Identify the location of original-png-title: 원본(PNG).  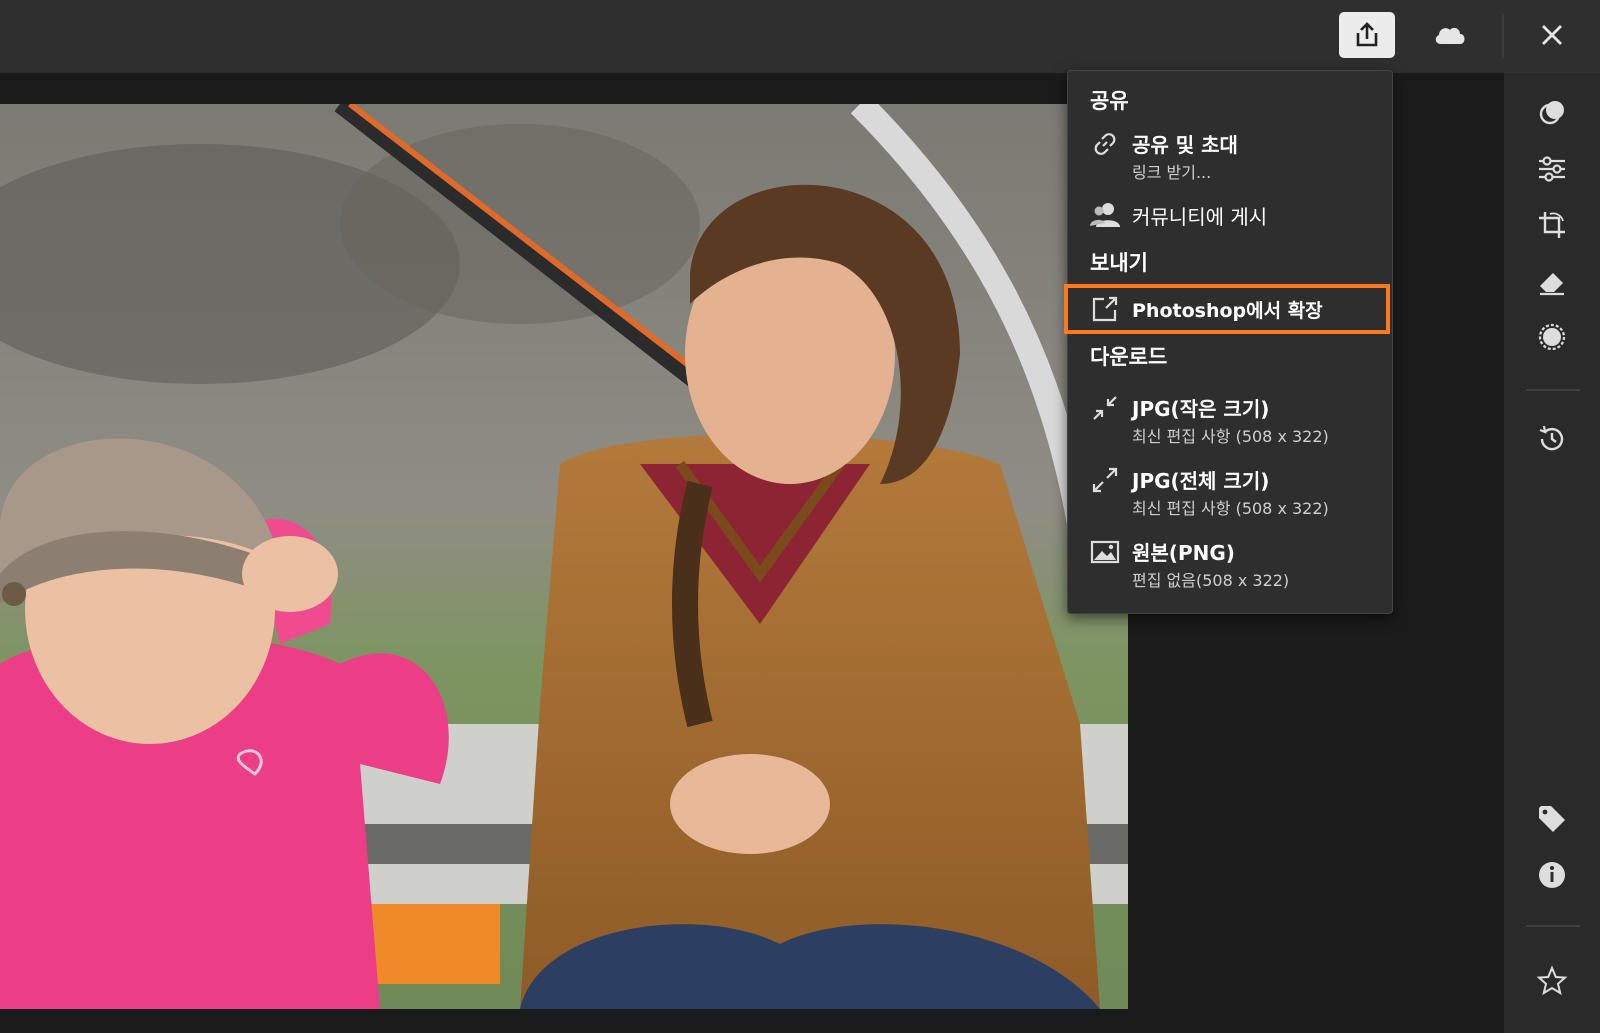
(1183, 553).